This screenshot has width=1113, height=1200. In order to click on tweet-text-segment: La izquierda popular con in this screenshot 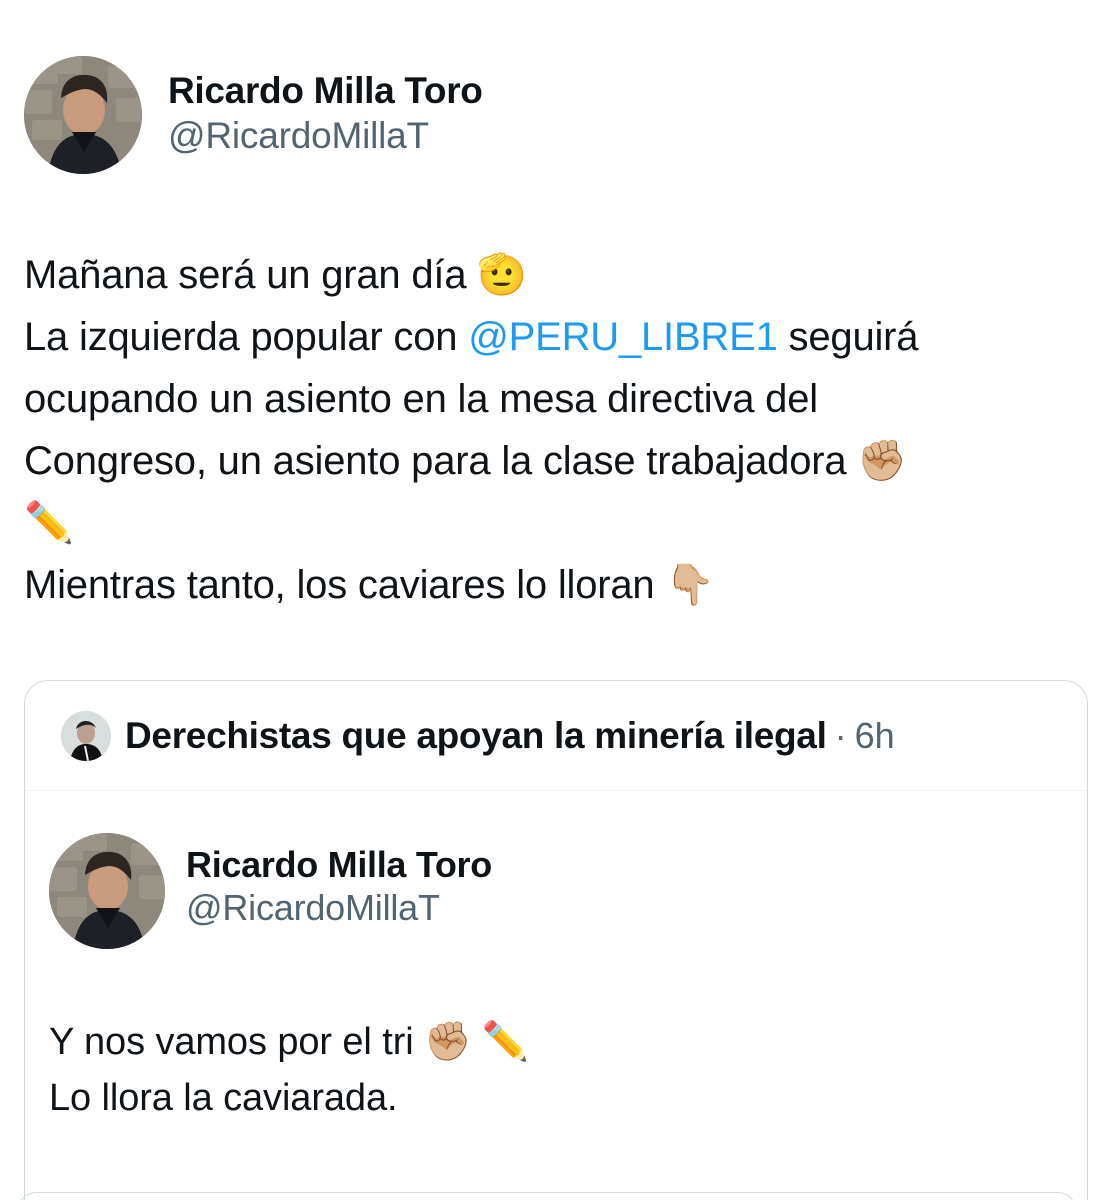, I will do `click(246, 337)`.